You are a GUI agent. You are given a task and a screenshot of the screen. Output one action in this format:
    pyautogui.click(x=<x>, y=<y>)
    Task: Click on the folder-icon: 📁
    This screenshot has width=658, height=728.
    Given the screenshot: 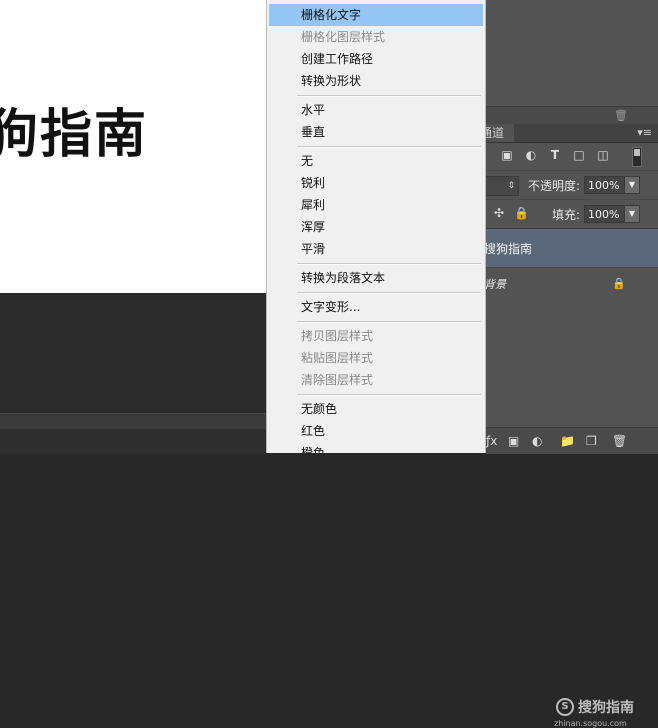 What is the action you would take?
    pyautogui.click(x=567, y=441)
    